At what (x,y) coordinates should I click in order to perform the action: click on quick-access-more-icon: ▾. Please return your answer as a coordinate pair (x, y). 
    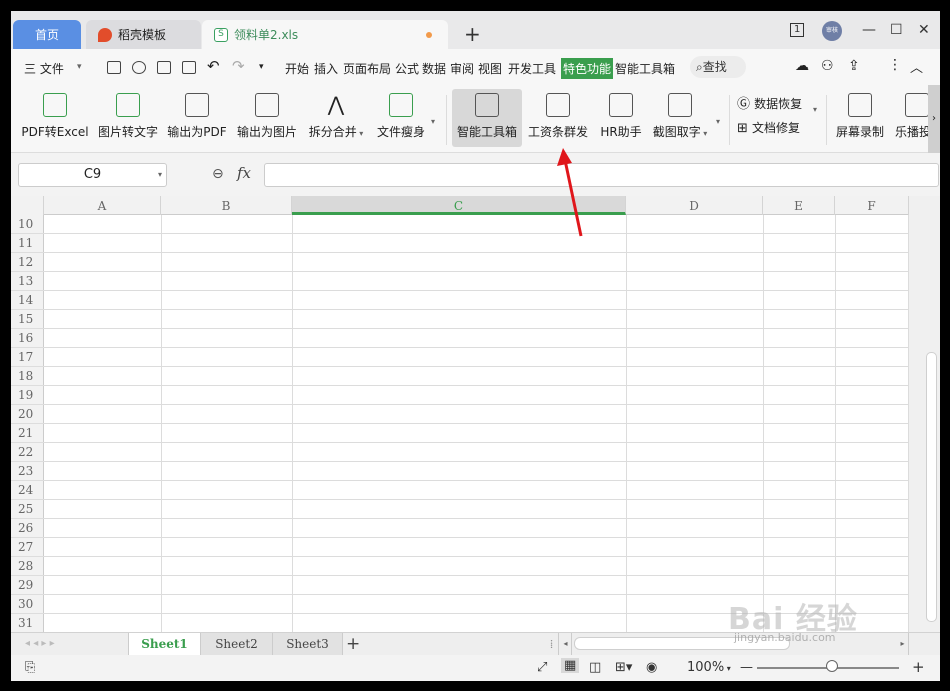
    Looking at the image, I should click on (261, 67).